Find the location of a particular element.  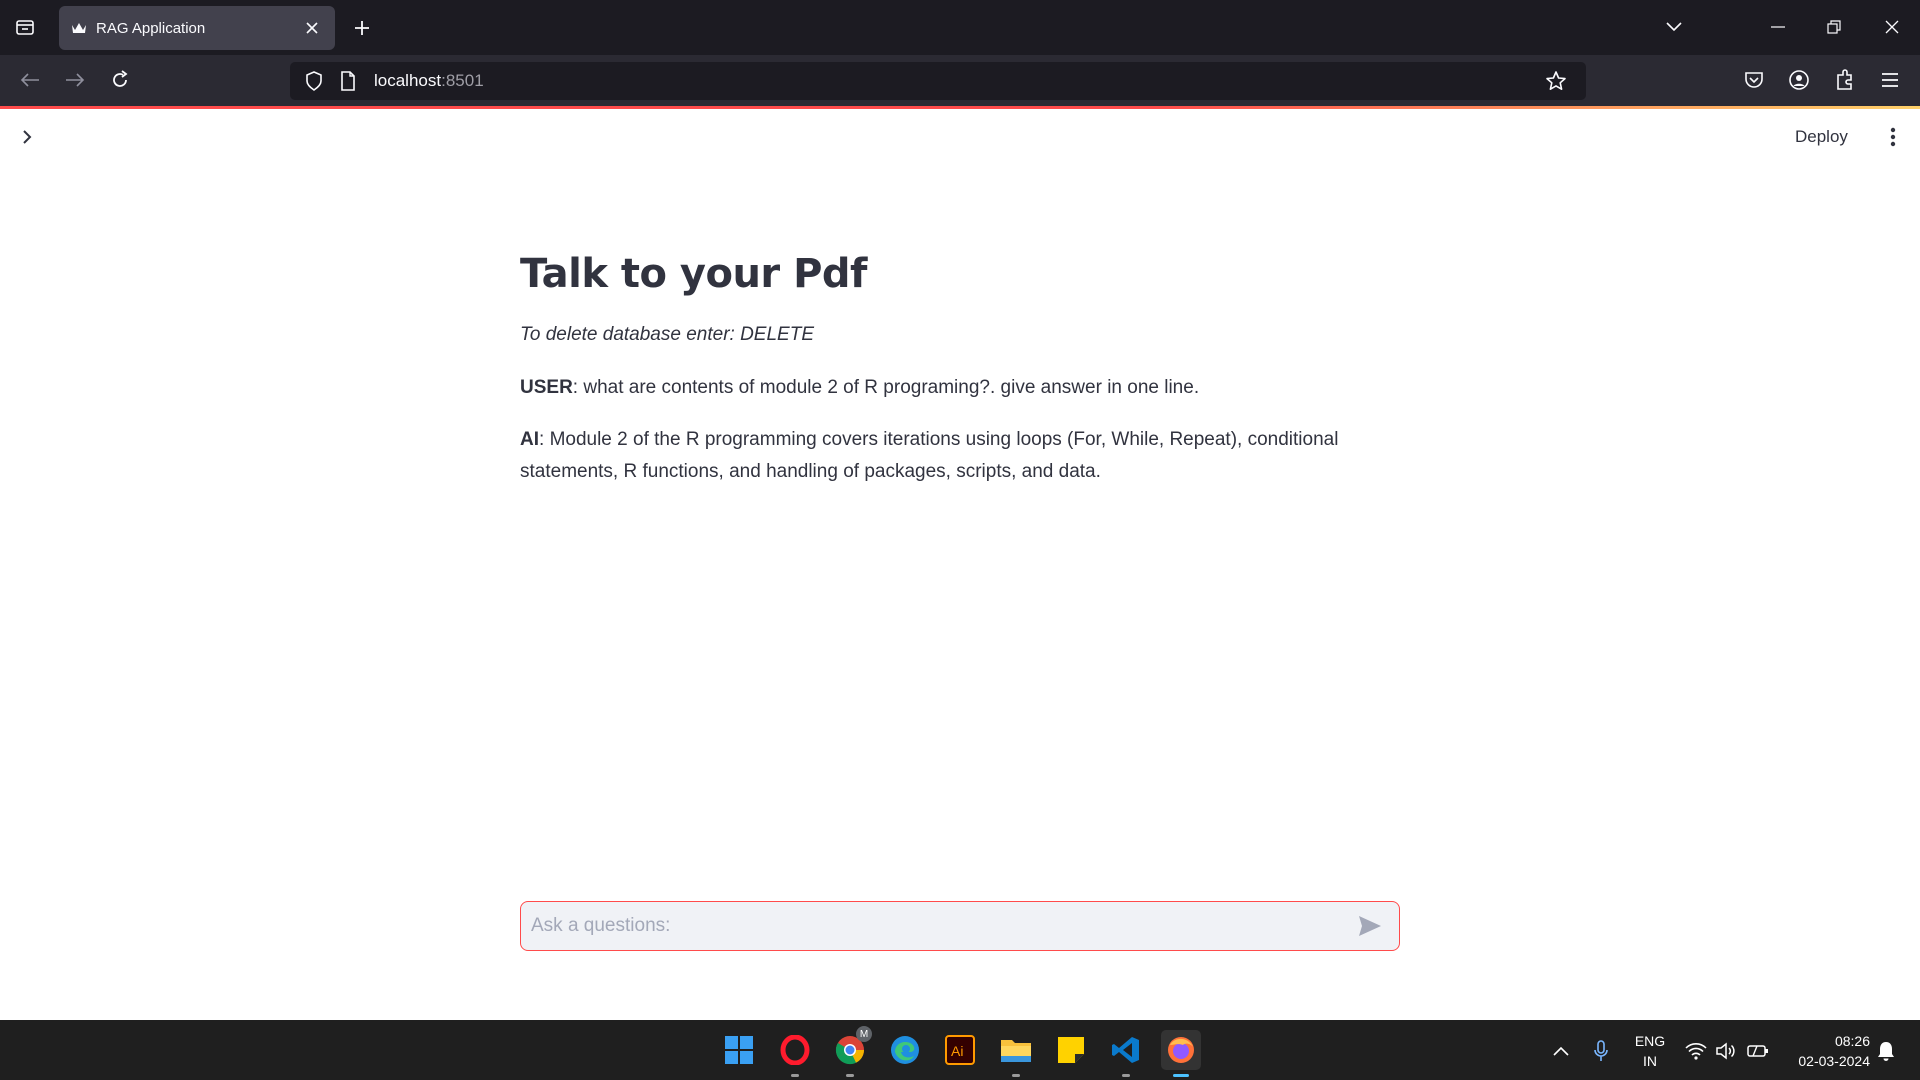

start-icon is located at coordinates (739, 1050).